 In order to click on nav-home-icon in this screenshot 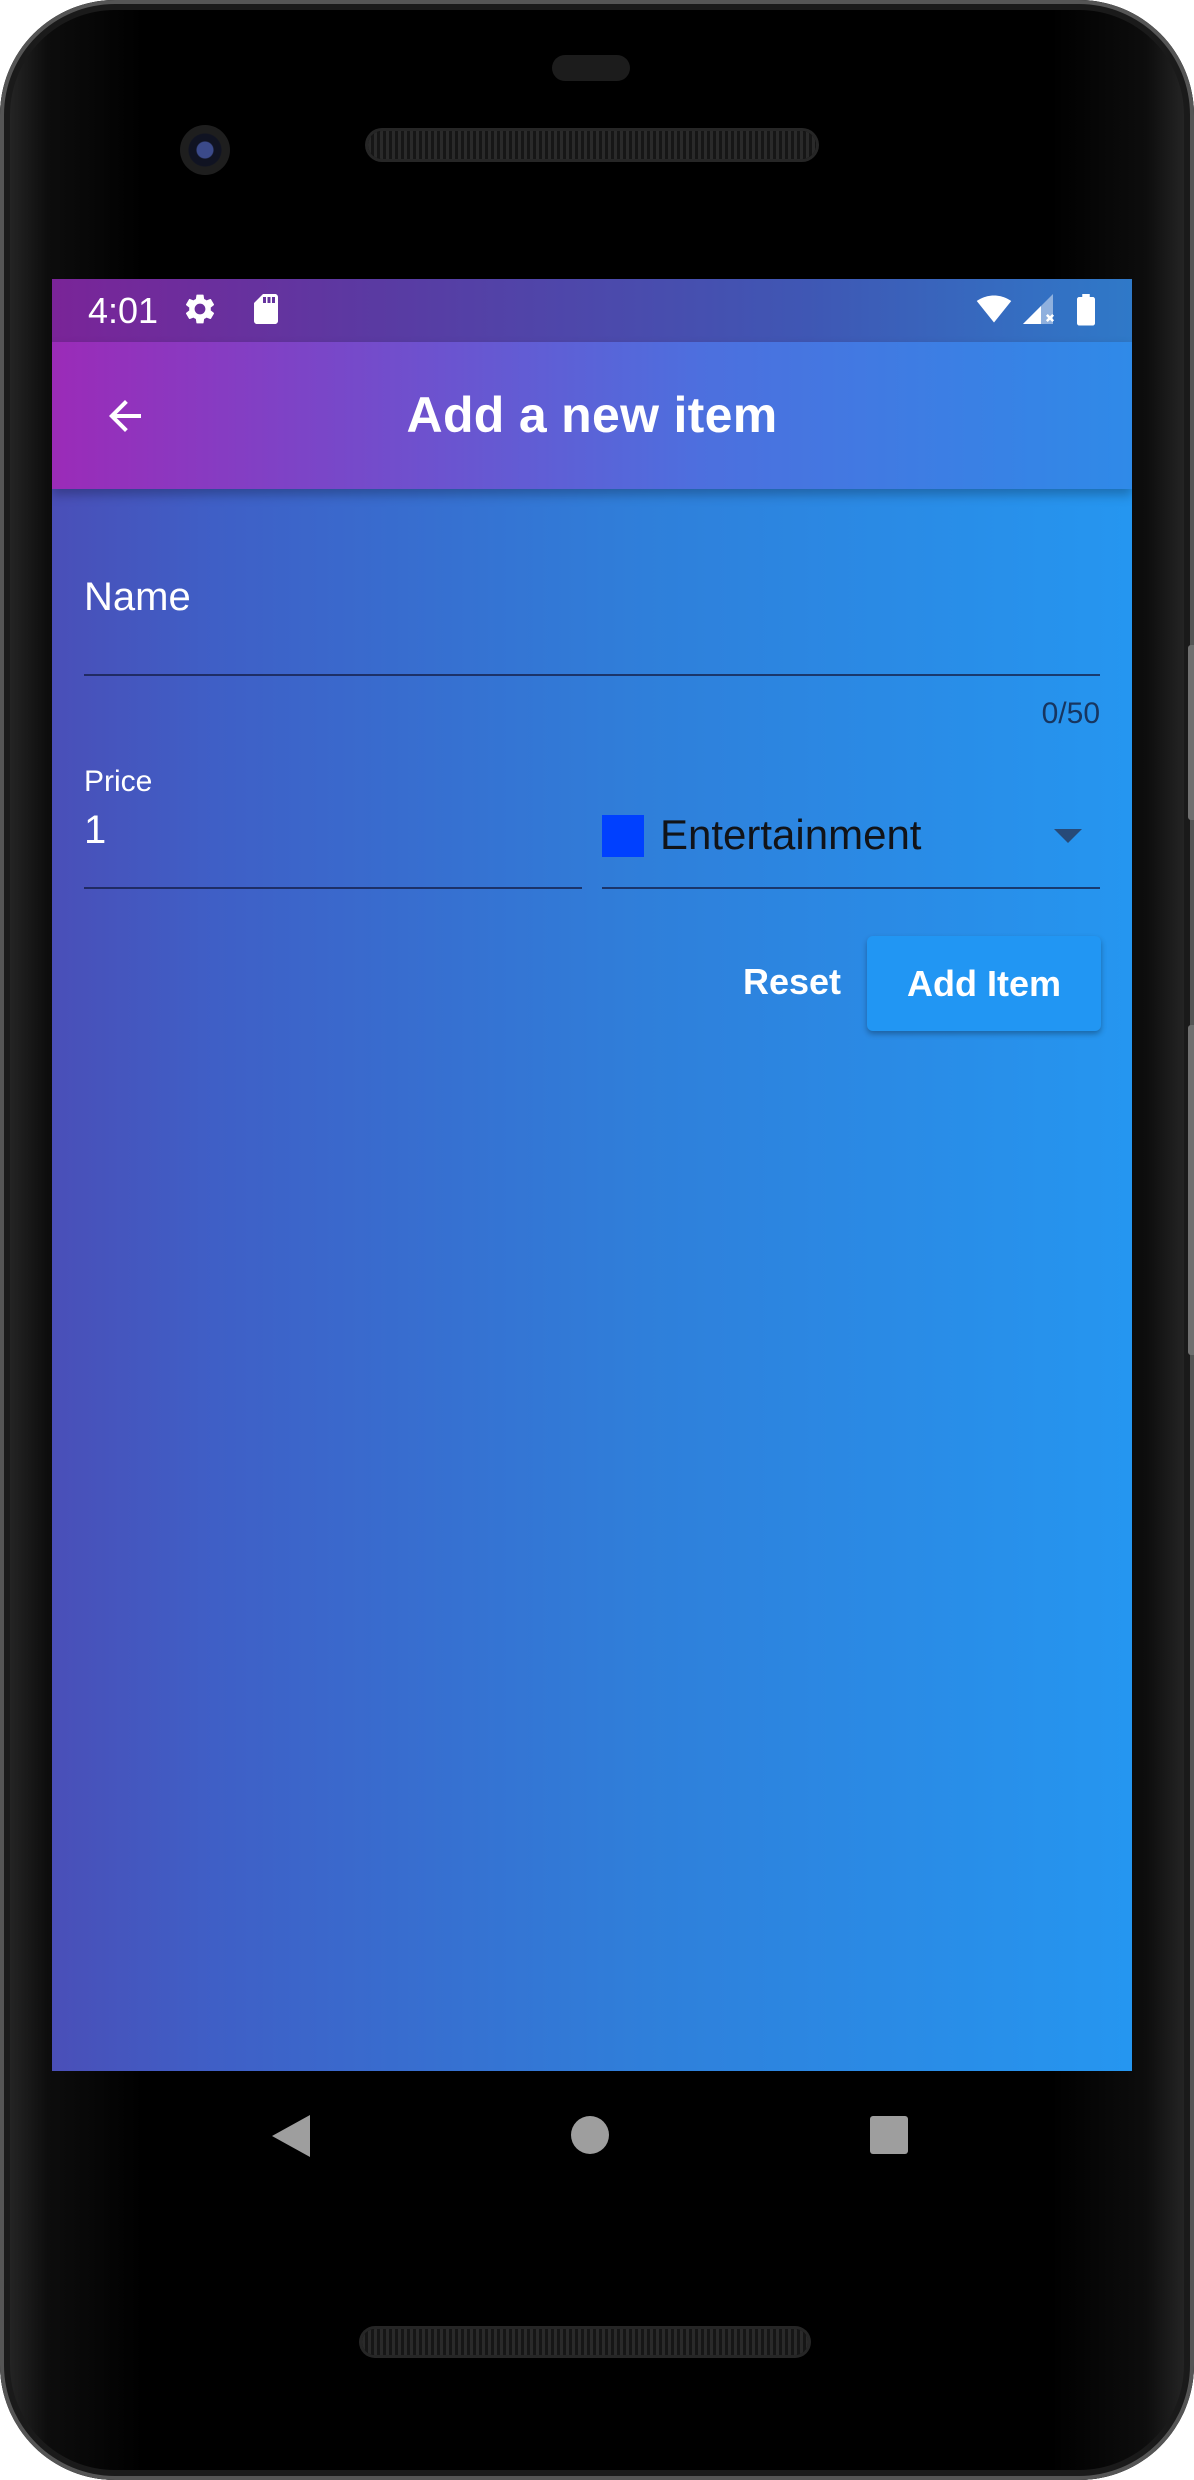, I will do `click(590, 2135)`.